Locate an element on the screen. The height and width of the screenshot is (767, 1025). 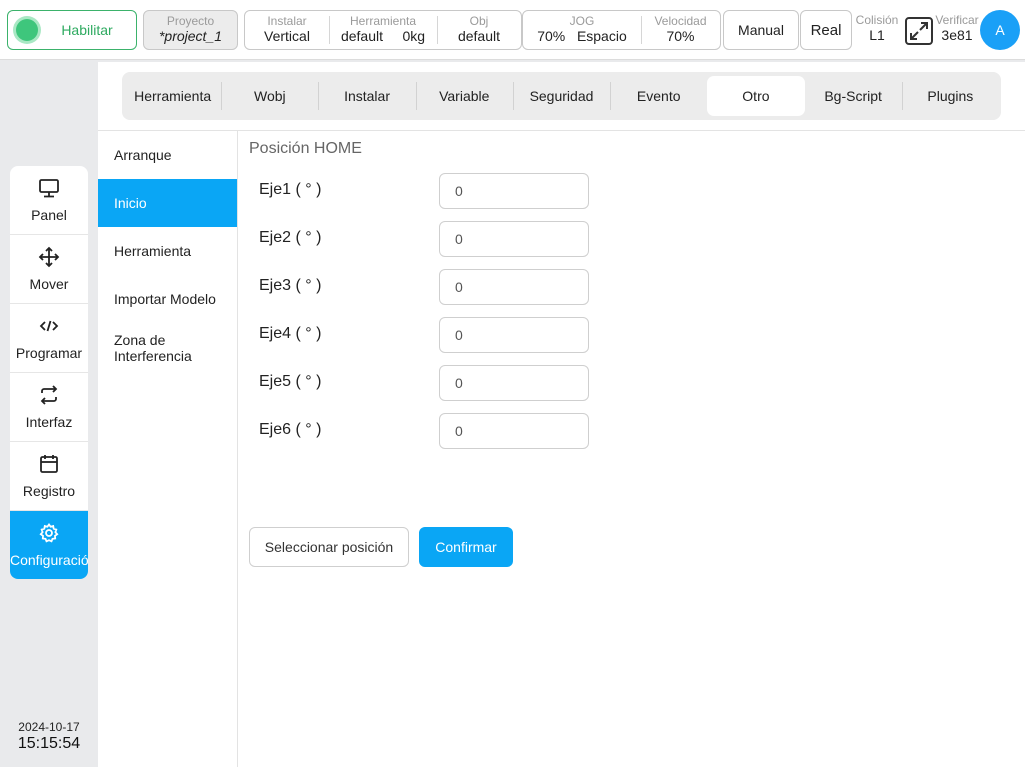
tab-variable: Variable is located at coordinates (464, 96).